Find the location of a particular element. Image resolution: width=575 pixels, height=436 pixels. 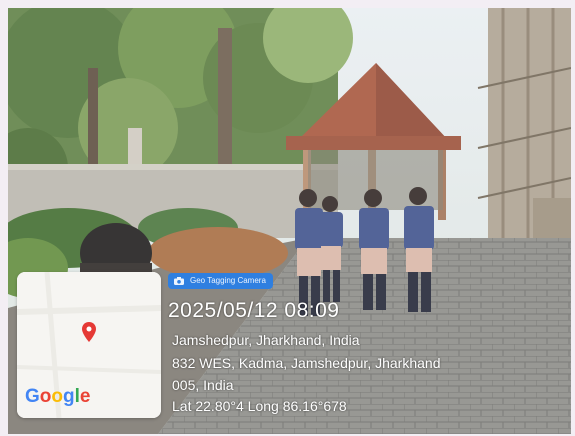

address-line-2: 832 WES, Kadma, Jamshedpur, Jharkhand is located at coordinates (306, 363).